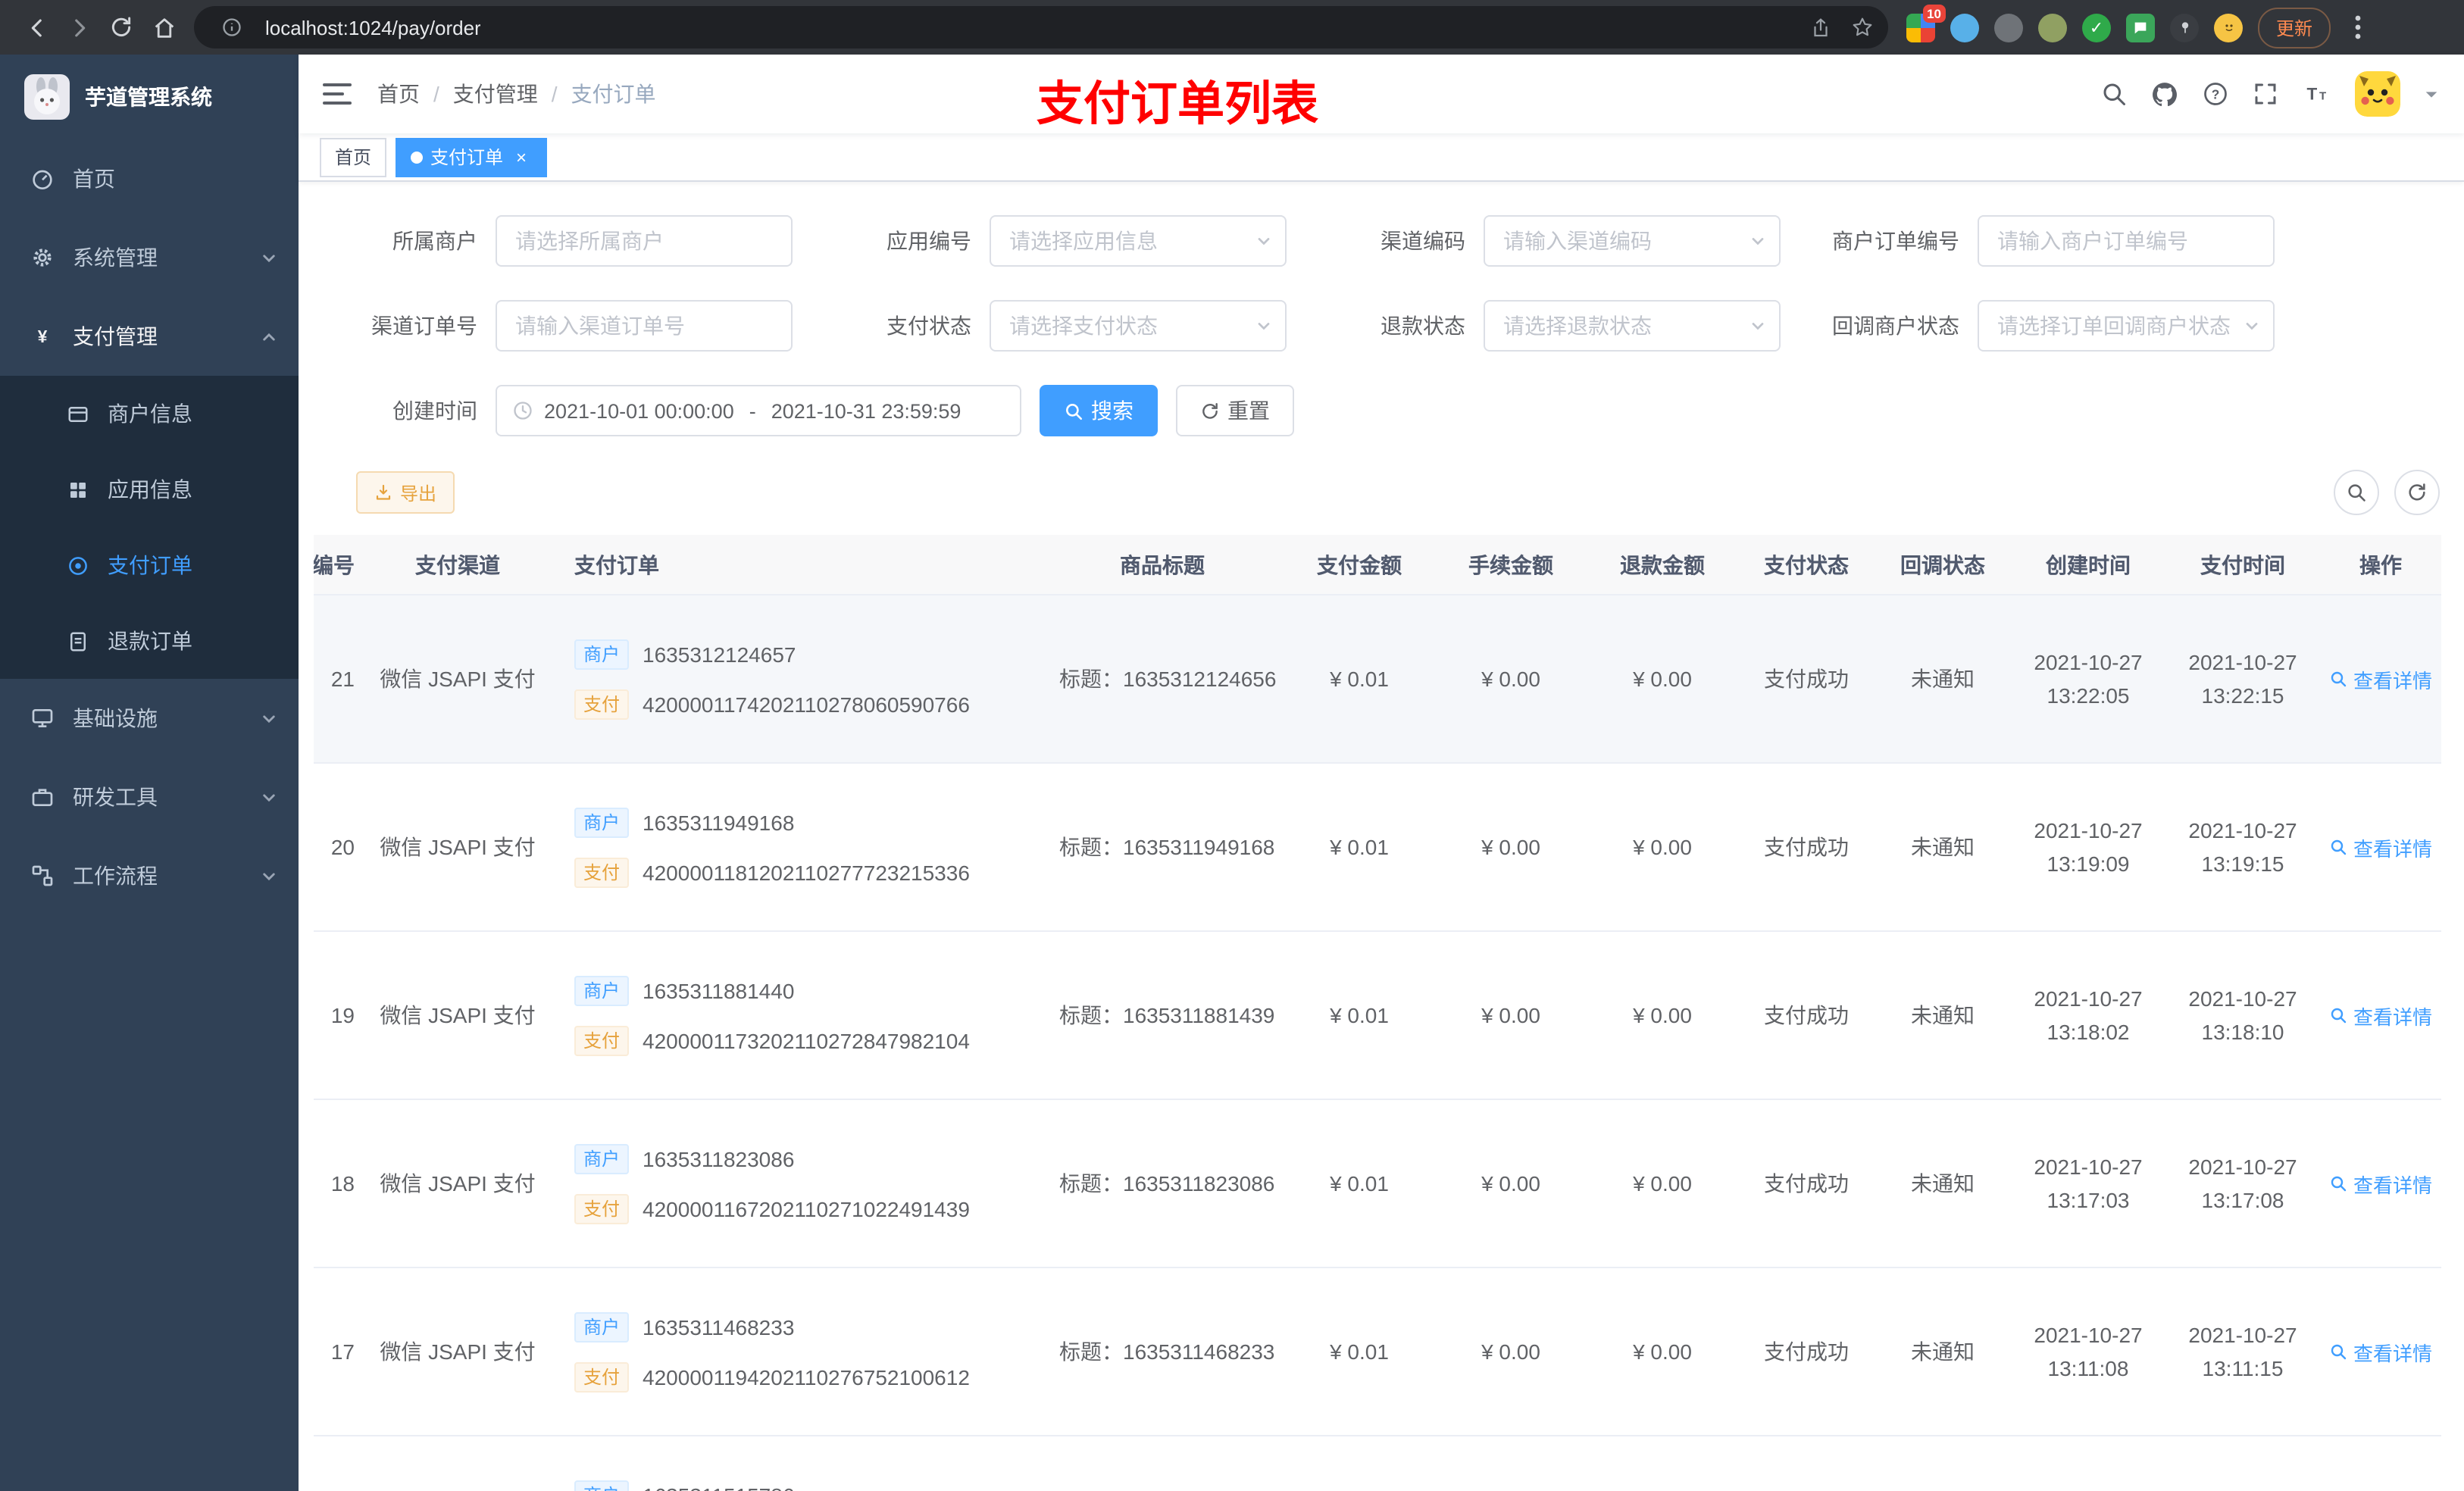 This screenshot has width=2464, height=1491. I want to click on merchant-select, so click(644, 241).